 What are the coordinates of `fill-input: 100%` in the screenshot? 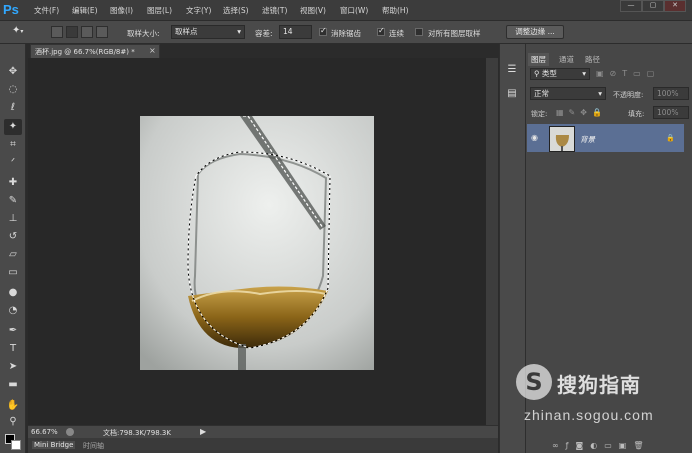 It's located at (671, 112).